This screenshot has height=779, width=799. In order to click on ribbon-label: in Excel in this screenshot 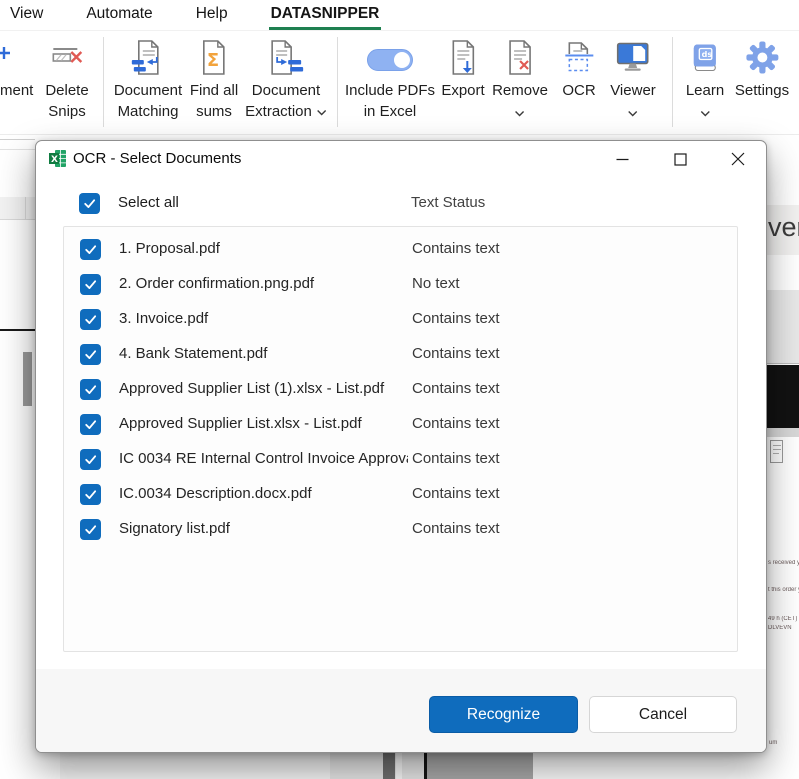, I will do `click(390, 111)`.